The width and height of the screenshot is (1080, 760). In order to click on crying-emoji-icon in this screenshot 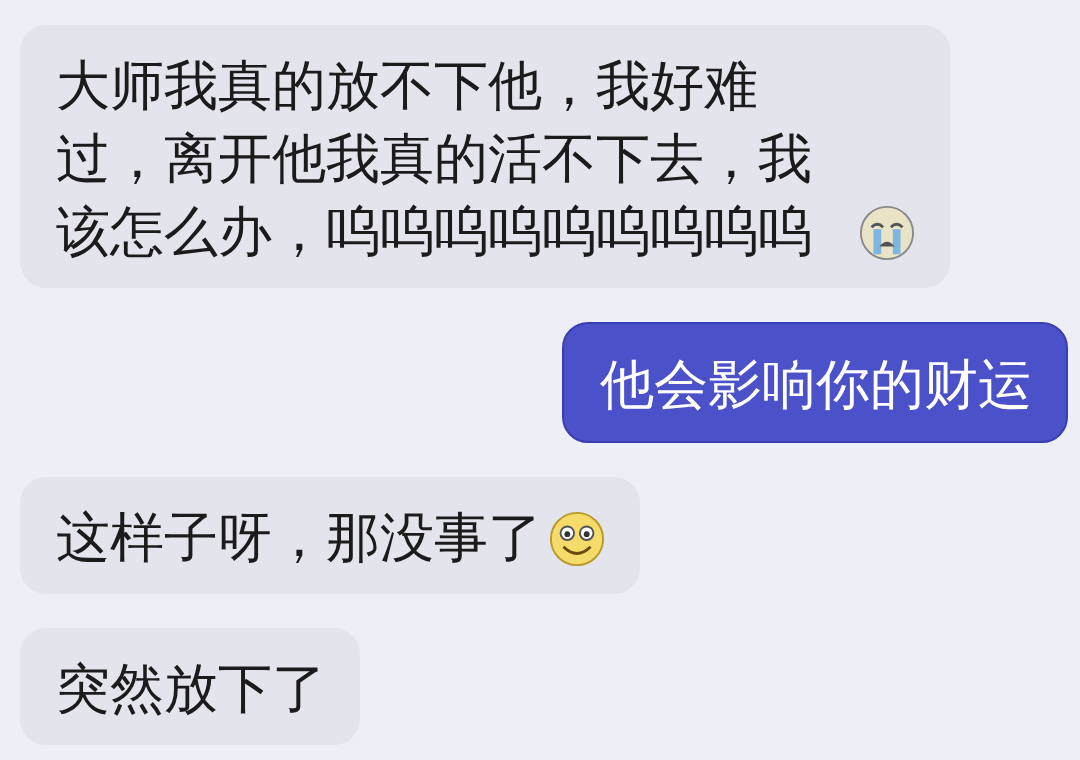, I will do `click(887, 233)`.